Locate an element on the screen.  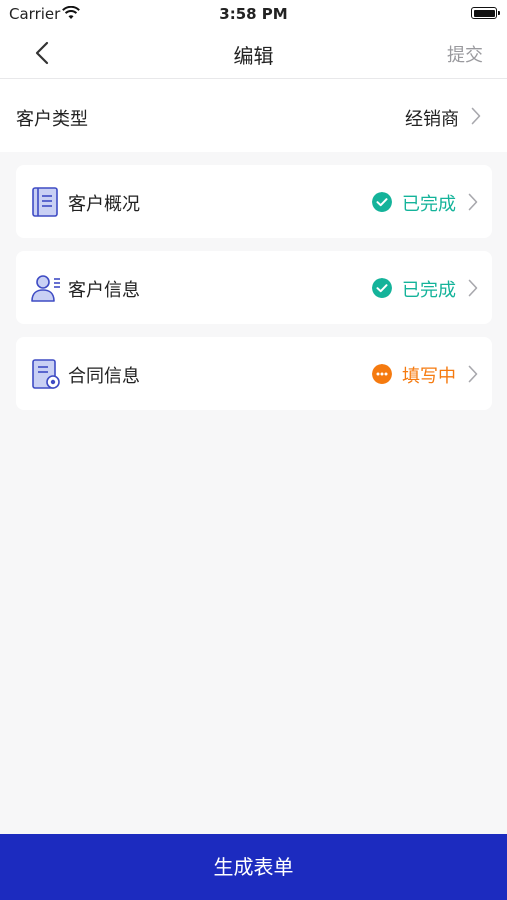
customer-type-row: 客户类型 经销商 is located at coordinates (253, 115).